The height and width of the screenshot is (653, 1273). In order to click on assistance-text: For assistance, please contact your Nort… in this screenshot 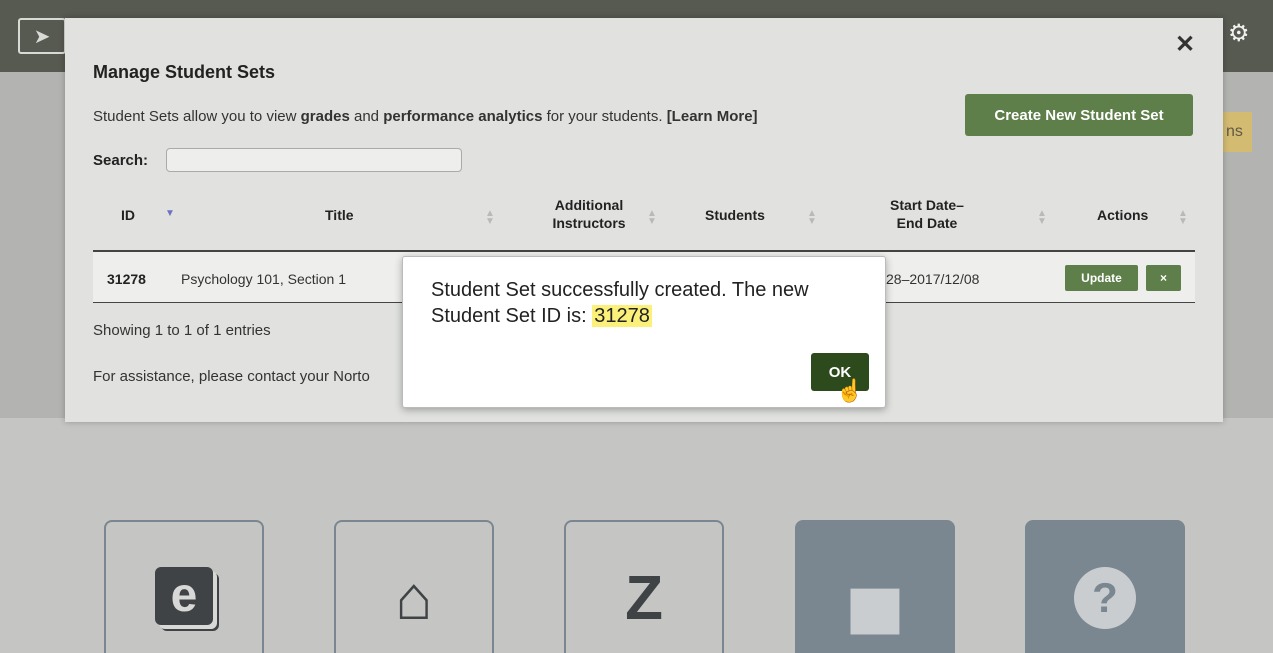, I will do `click(231, 376)`.